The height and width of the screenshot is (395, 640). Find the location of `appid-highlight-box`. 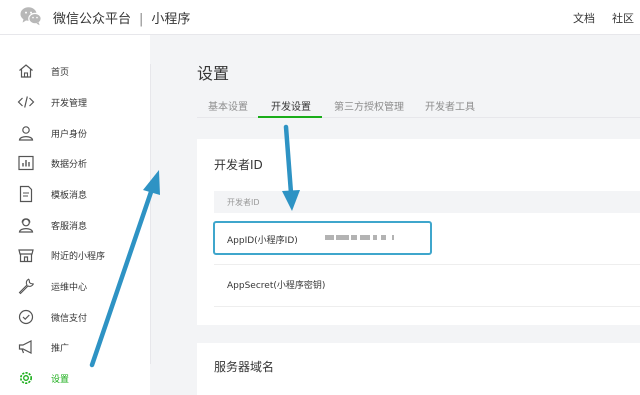

appid-highlight-box is located at coordinates (322, 238).